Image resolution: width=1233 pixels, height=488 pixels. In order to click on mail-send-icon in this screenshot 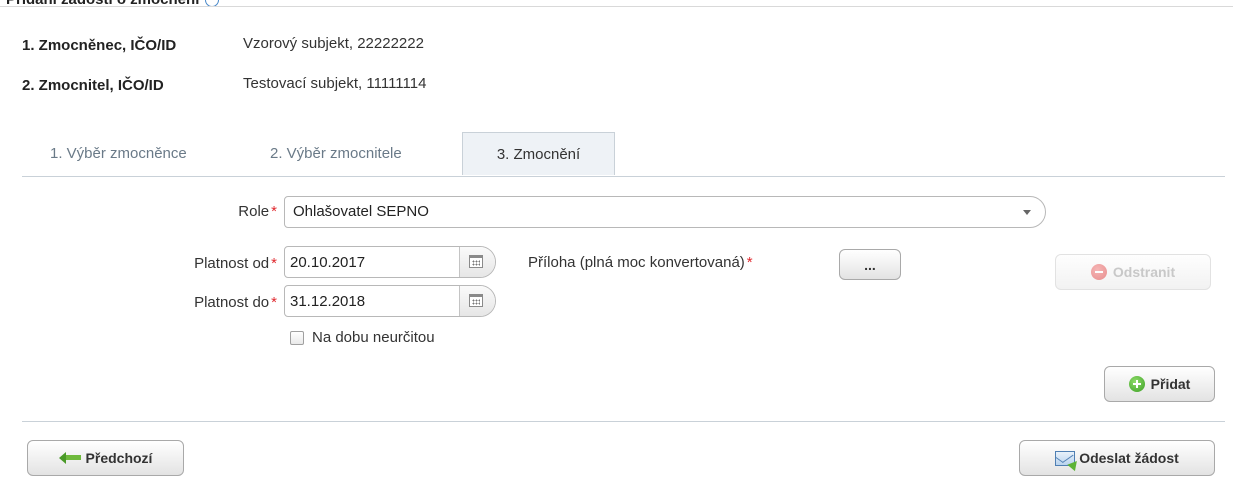, I will do `click(1065, 458)`.